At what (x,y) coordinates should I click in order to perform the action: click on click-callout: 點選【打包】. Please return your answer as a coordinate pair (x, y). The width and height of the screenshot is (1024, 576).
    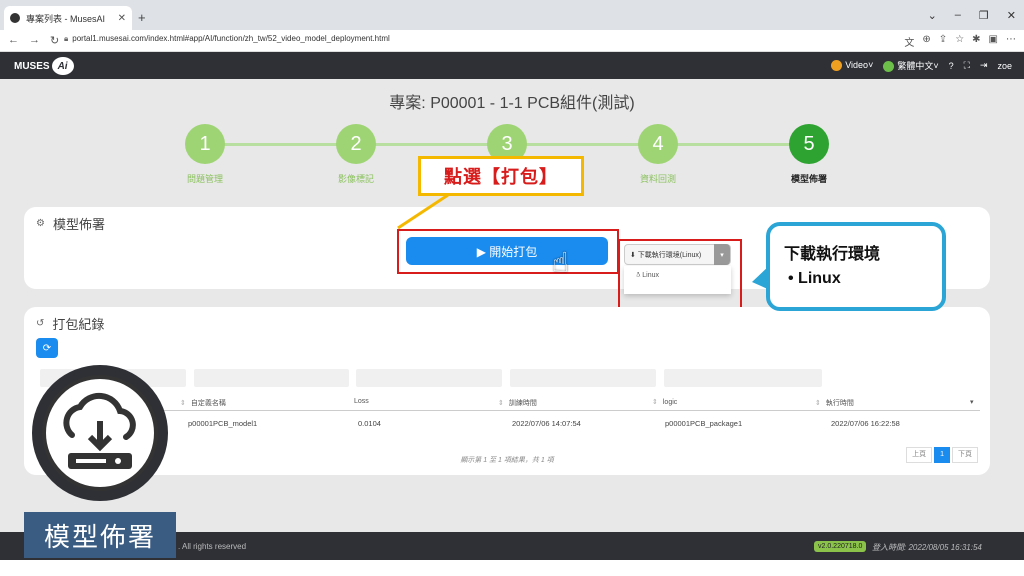
    Looking at the image, I should click on (501, 176).